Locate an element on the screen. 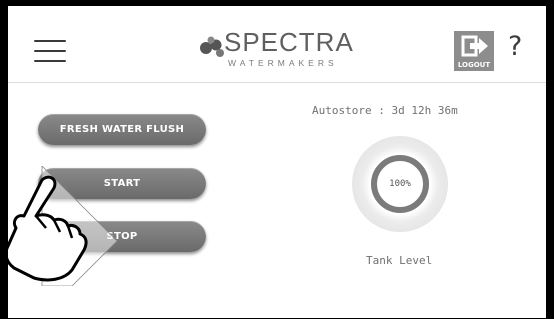  logo-subtitle: WATERMAKERS is located at coordinates (283, 63).